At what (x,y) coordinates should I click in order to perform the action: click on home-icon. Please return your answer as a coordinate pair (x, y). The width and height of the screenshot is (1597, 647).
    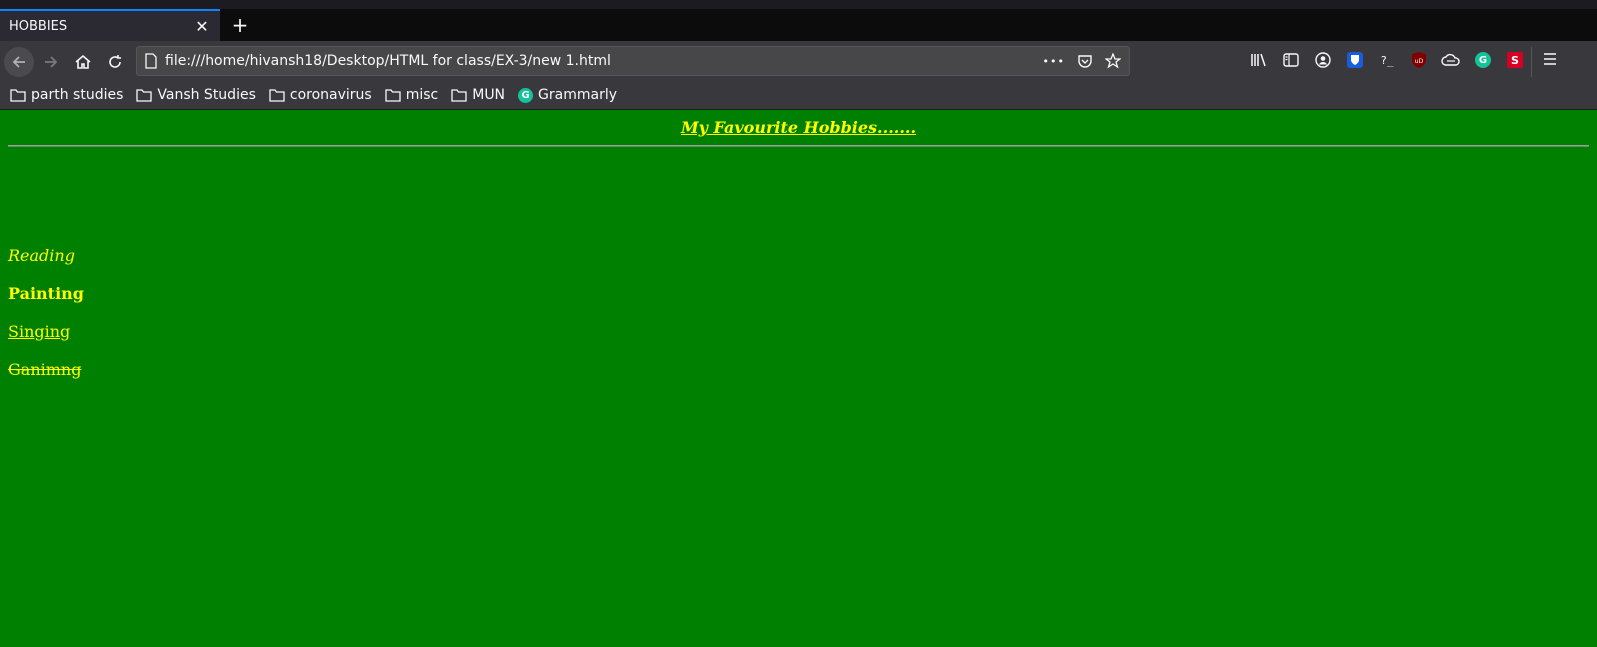
    Looking at the image, I should click on (83, 61).